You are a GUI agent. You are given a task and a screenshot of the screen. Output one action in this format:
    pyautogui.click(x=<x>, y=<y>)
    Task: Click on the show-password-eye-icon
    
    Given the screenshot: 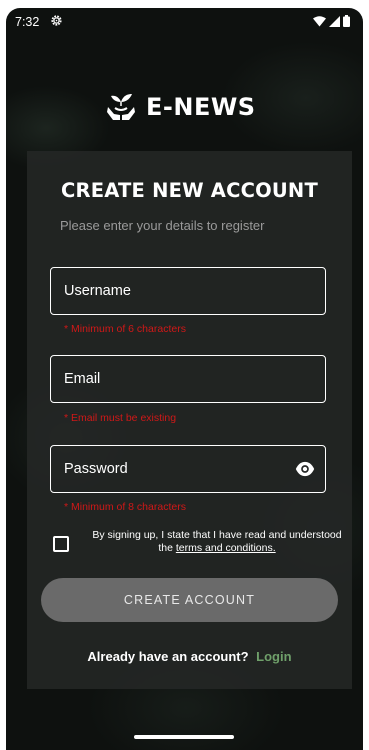 What is the action you would take?
    pyautogui.click(x=305, y=469)
    